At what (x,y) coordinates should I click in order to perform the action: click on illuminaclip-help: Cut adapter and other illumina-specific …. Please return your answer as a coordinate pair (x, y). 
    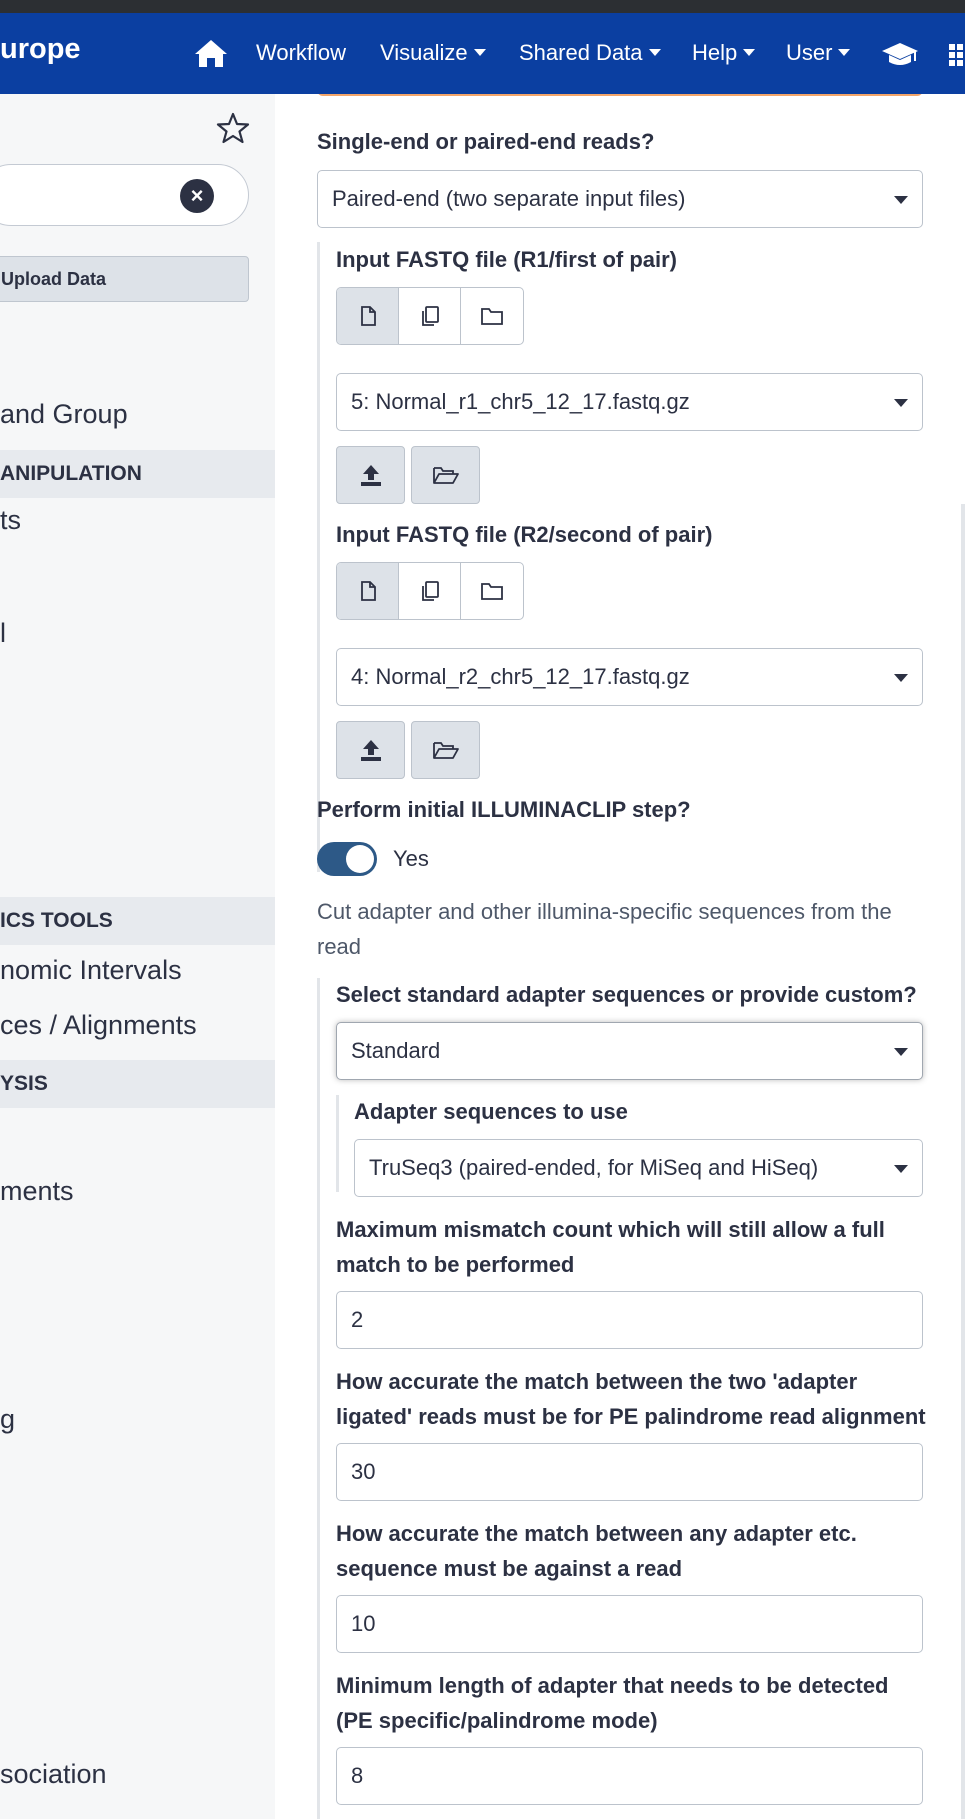
    Looking at the image, I should click on (604, 929).